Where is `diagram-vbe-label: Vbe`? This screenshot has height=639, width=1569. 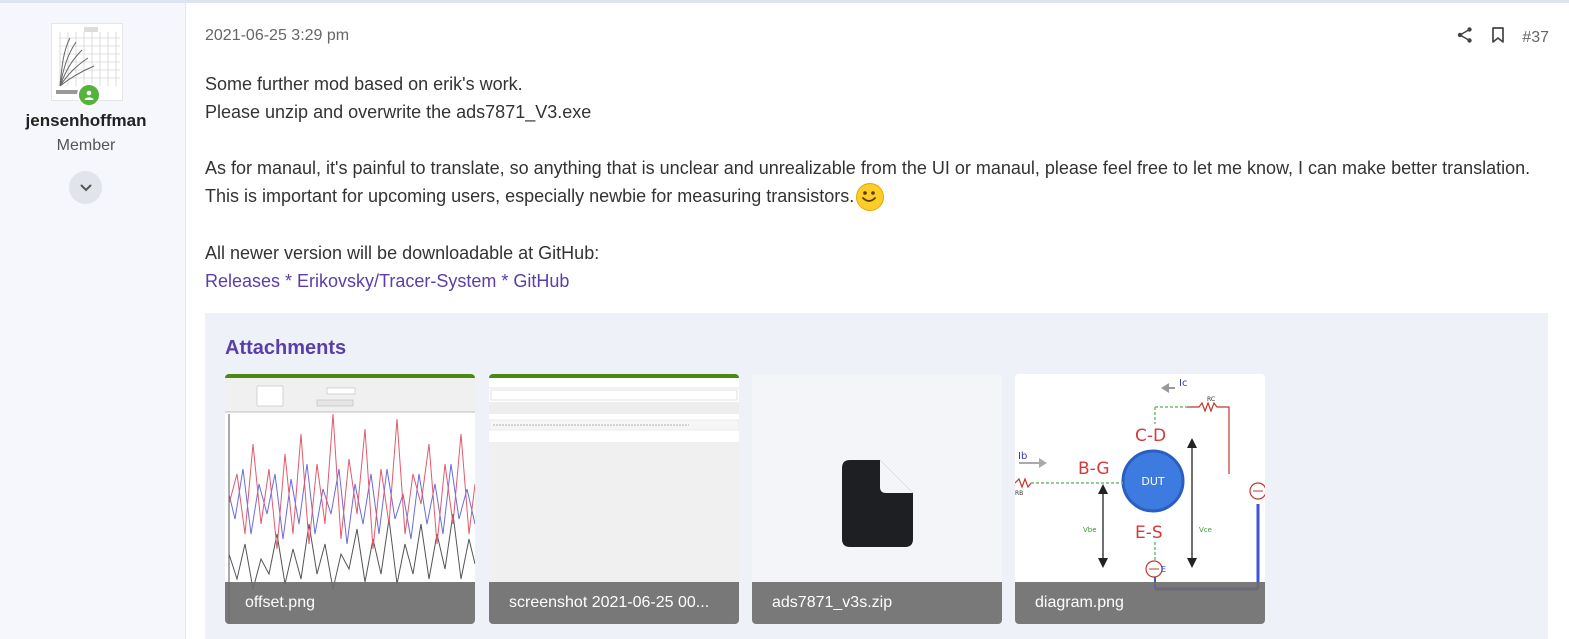
diagram-vbe-label: Vbe is located at coordinates (1090, 530).